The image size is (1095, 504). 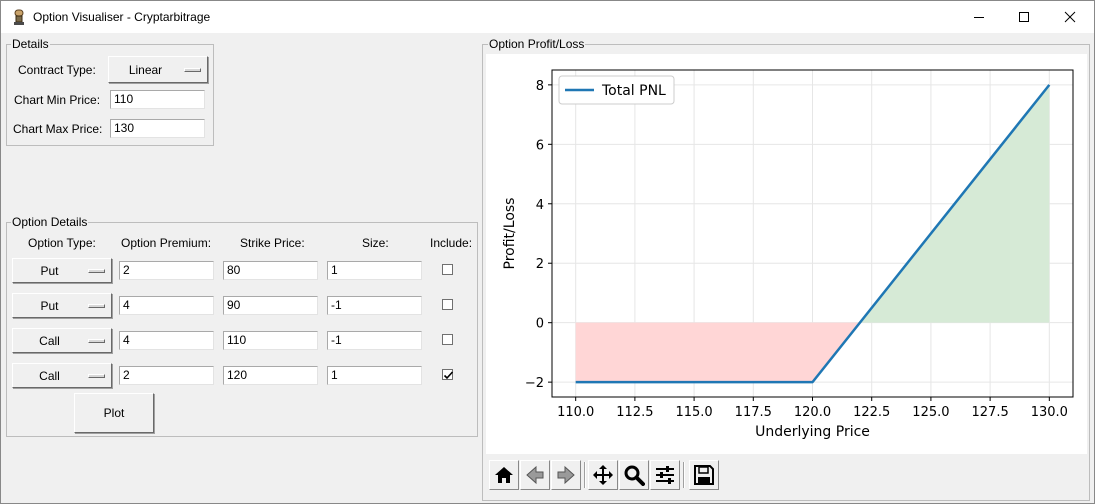 I want to click on home-icon, so click(x=504, y=475).